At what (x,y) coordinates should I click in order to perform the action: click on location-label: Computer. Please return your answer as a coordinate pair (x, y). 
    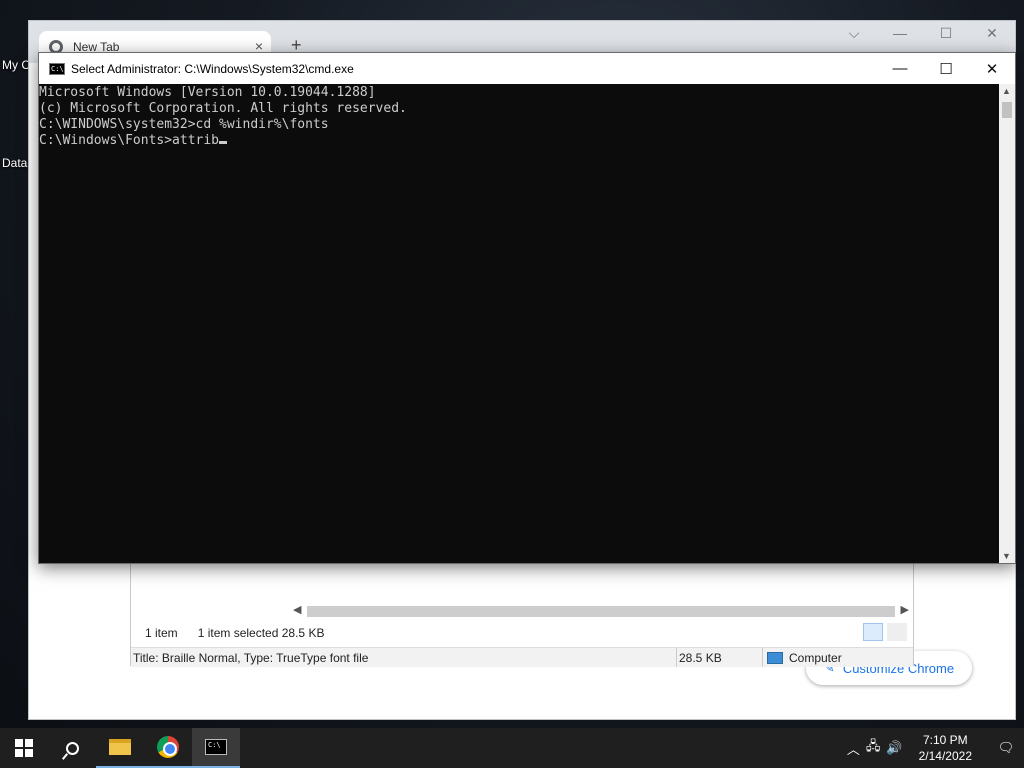
    Looking at the image, I should click on (815, 657).